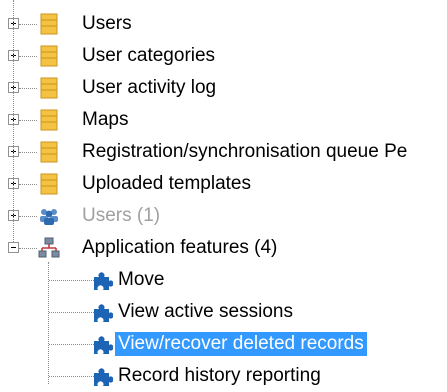  Describe the element at coordinates (223, 280) in the screenshot. I see `tree-node-move: Move` at that location.